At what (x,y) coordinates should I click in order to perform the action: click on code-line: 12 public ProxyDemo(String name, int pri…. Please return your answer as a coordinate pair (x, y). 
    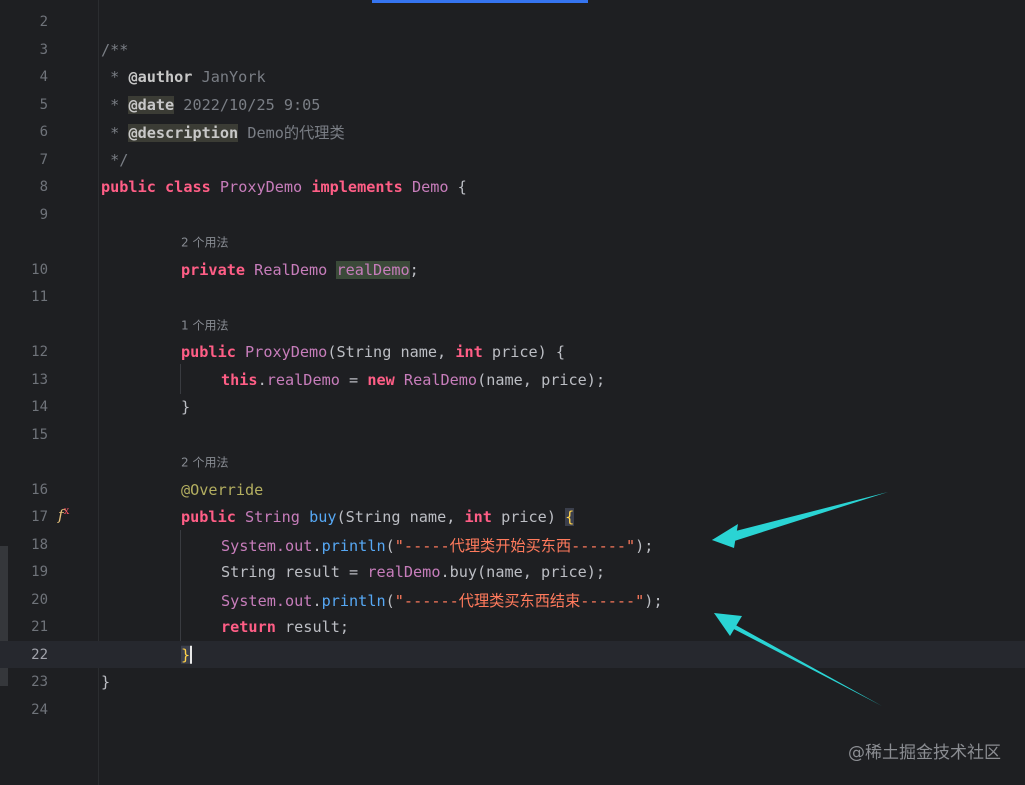
    Looking at the image, I should click on (512, 351).